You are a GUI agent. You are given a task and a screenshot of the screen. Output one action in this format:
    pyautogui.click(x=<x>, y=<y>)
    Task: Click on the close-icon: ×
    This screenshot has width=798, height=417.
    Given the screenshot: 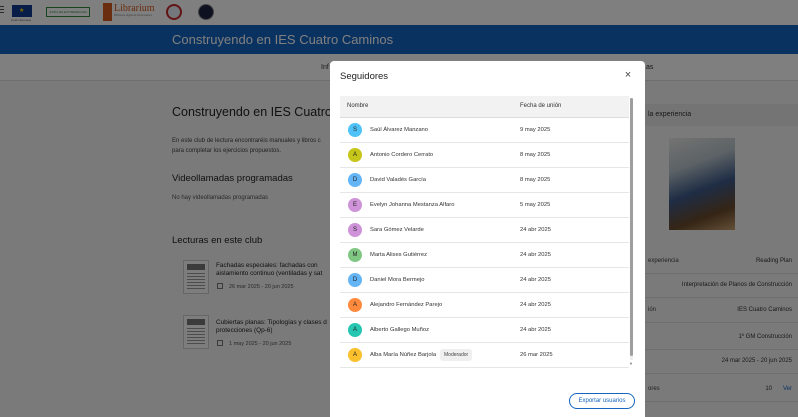 What is the action you would take?
    pyautogui.click(x=628, y=75)
    